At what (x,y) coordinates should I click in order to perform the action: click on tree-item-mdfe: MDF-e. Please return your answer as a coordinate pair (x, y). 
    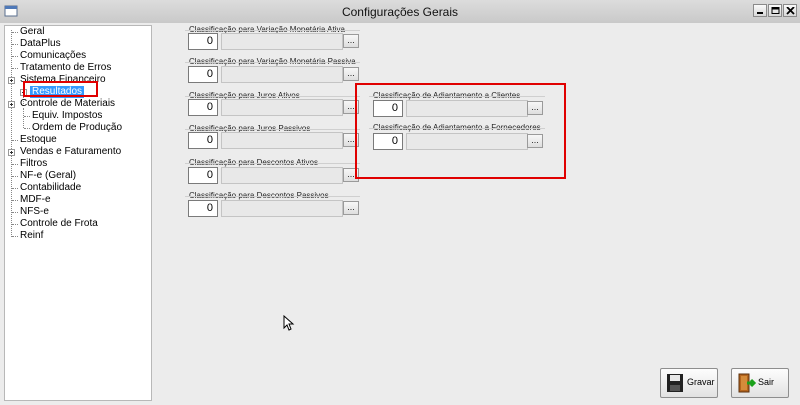
    Looking at the image, I should click on (35, 200).